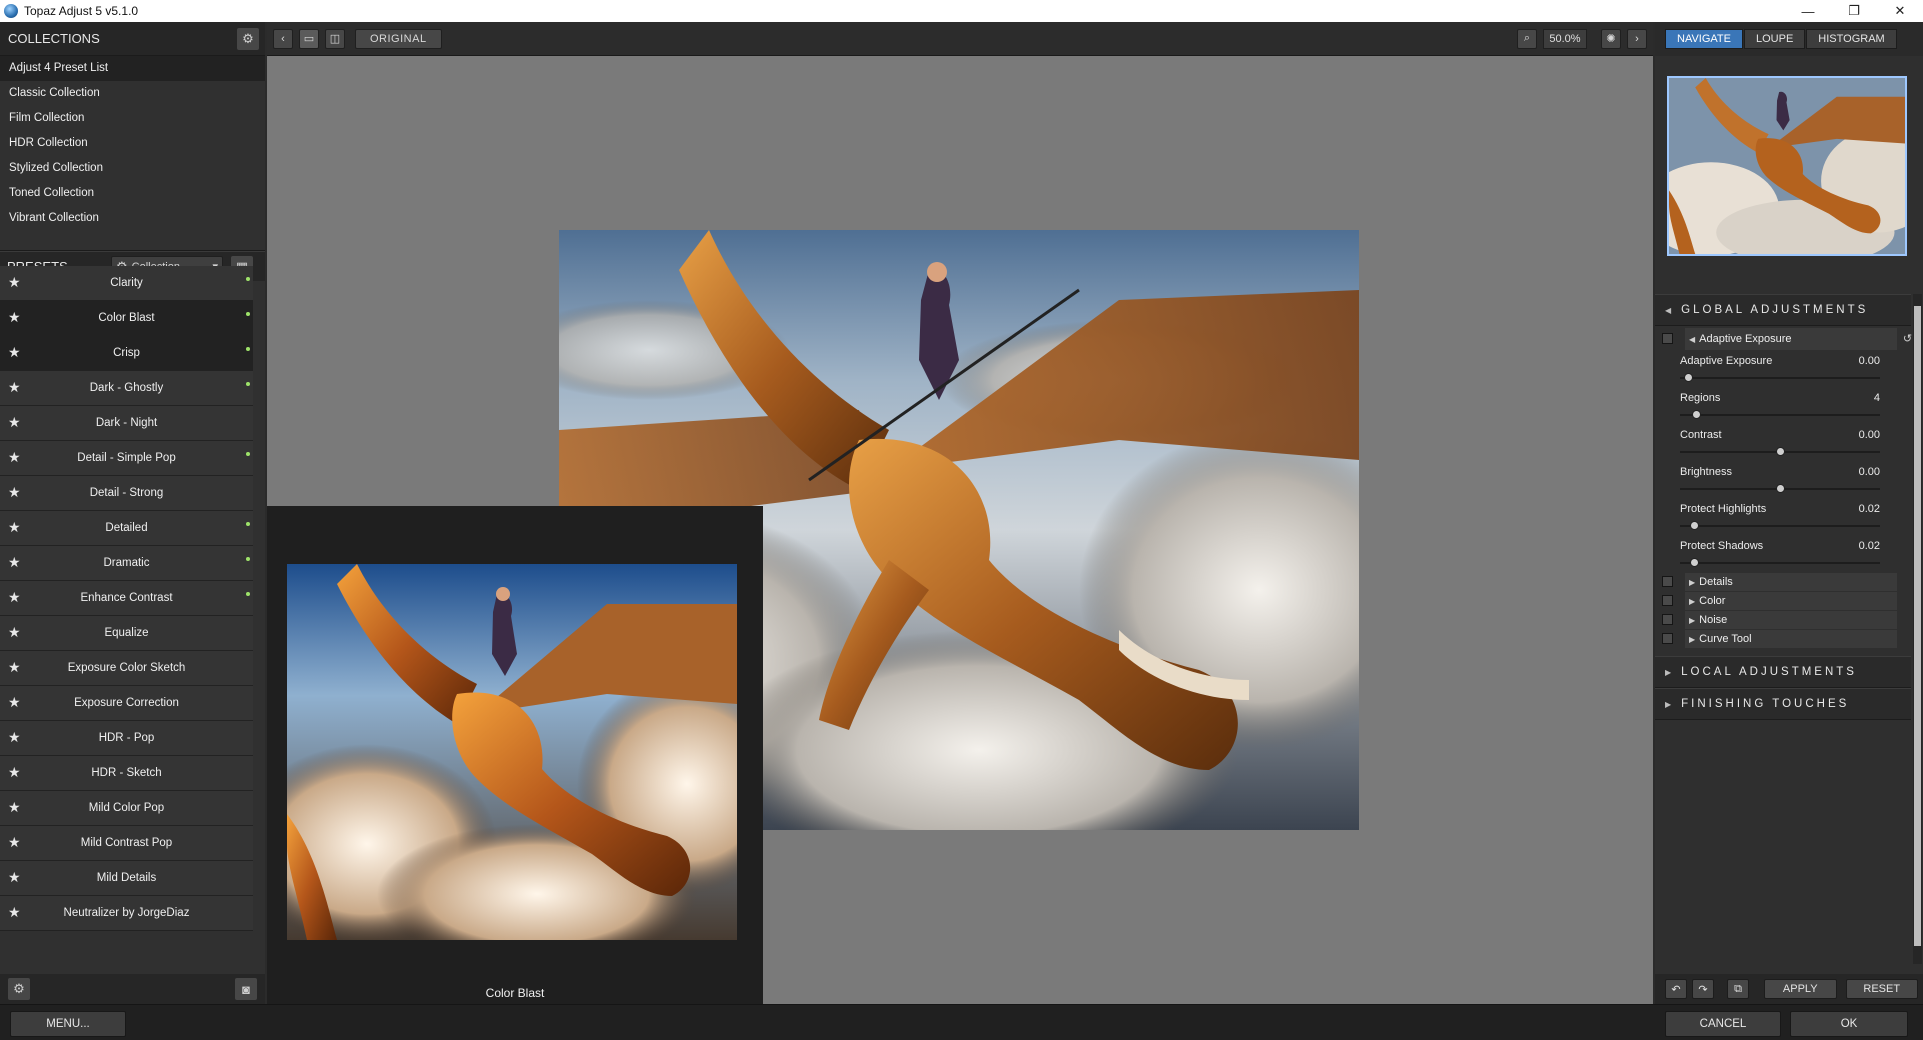  What do you see at coordinates (126, 563) in the screenshot?
I see `preset-item: ★ Dramatic` at bounding box center [126, 563].